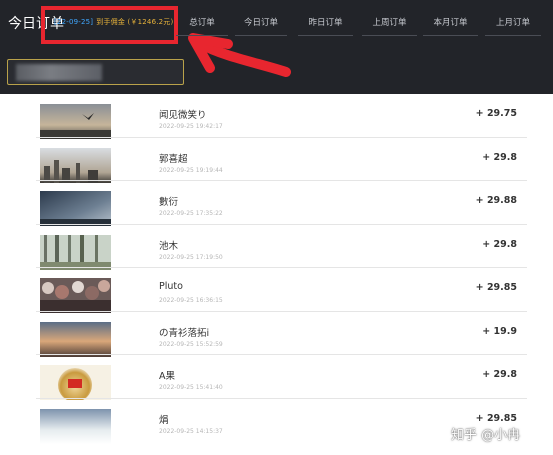 This screenshot has height=455, width=553. What do you see at coordinates (59, 72) in the screenshot?
I see `blurred-content` at bounding box center [59, 72].